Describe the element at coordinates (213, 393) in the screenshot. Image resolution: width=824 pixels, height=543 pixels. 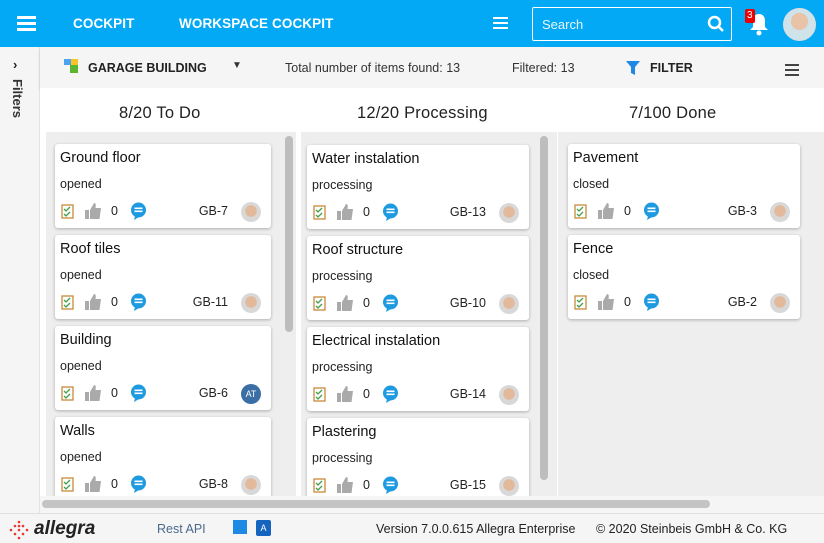
I see `item-key: GB-6` at that location.